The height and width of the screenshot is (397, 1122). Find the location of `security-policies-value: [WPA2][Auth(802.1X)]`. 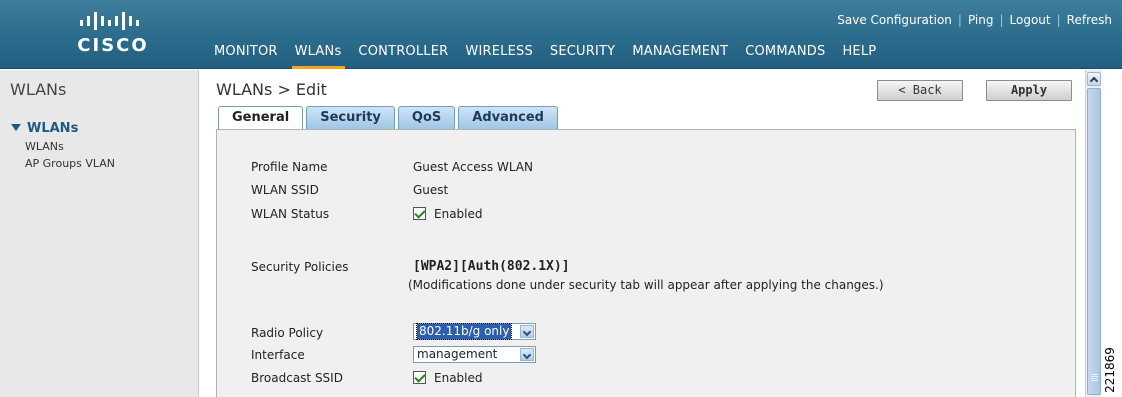

security-policies-value: [WPA2][Auth(802.1X)] is located at coordinates (491, 266).